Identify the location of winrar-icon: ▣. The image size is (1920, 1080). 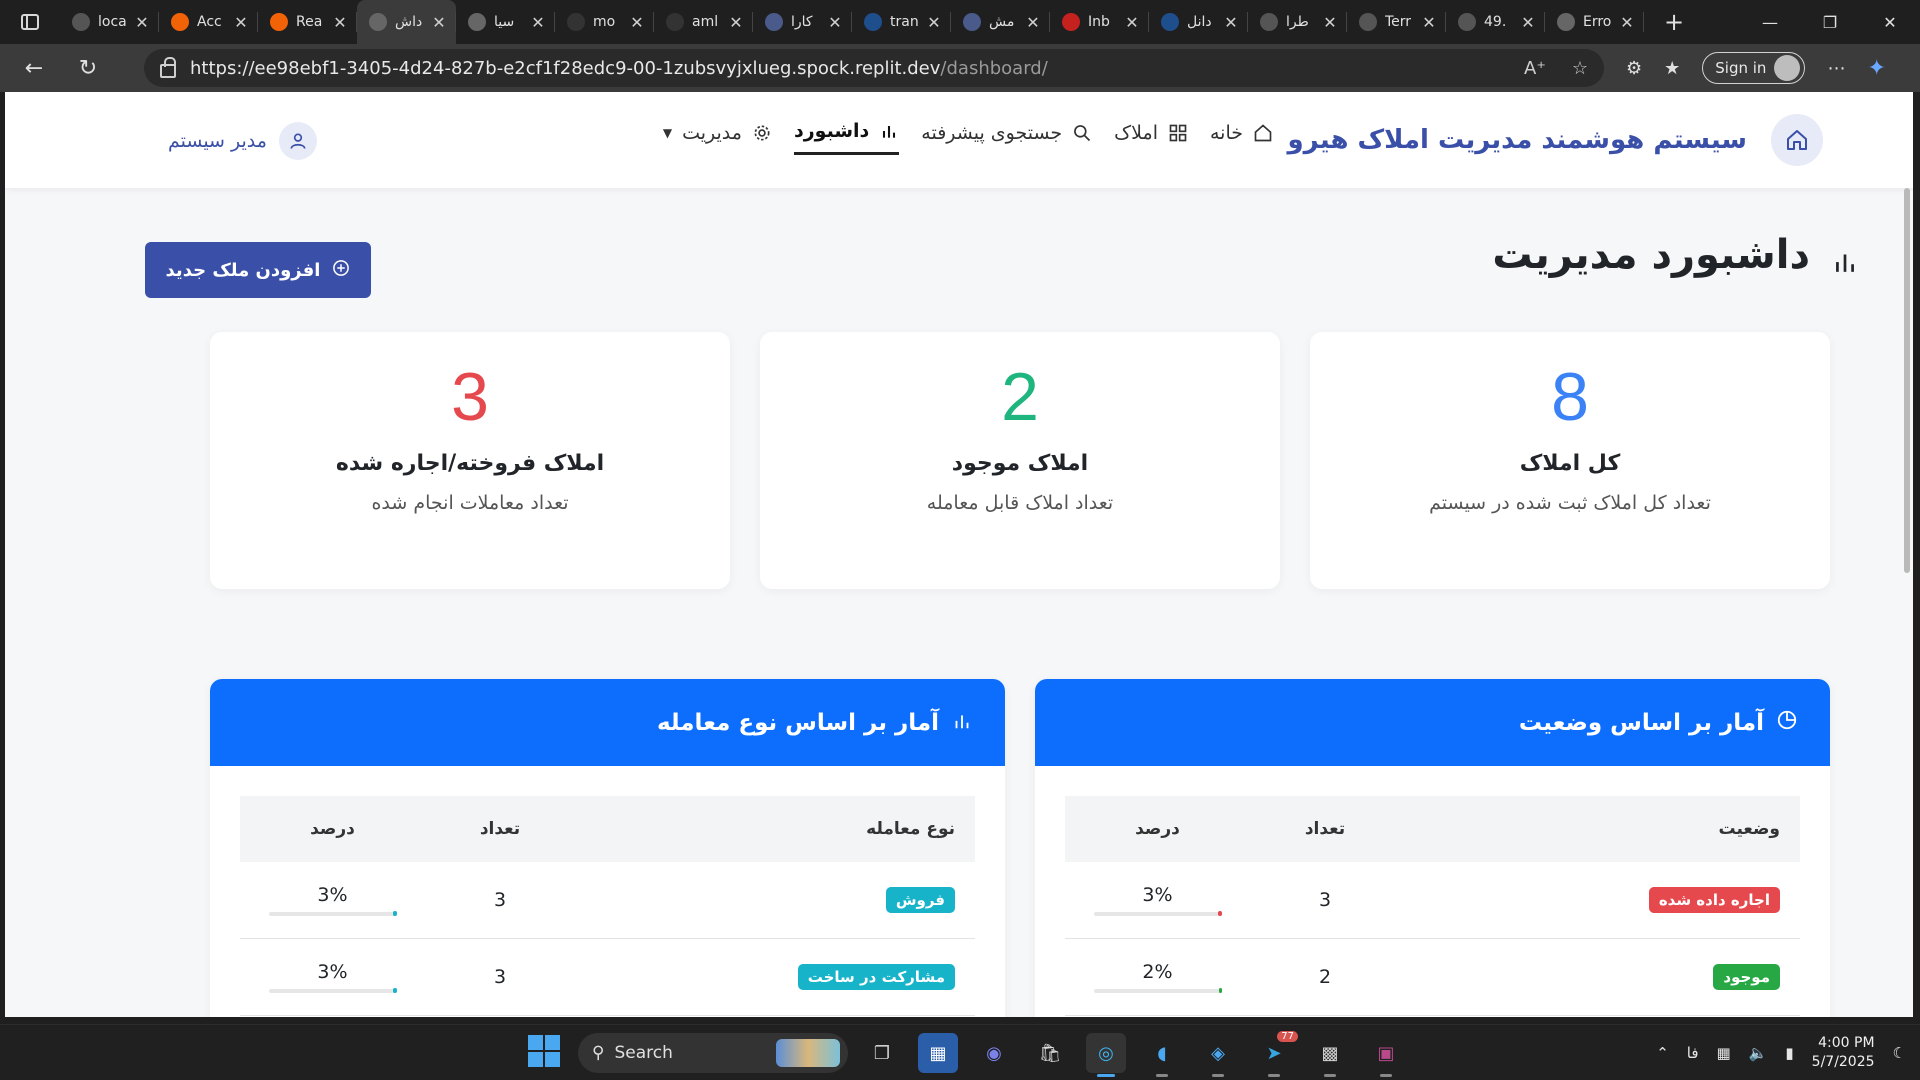
(1386, 1055).